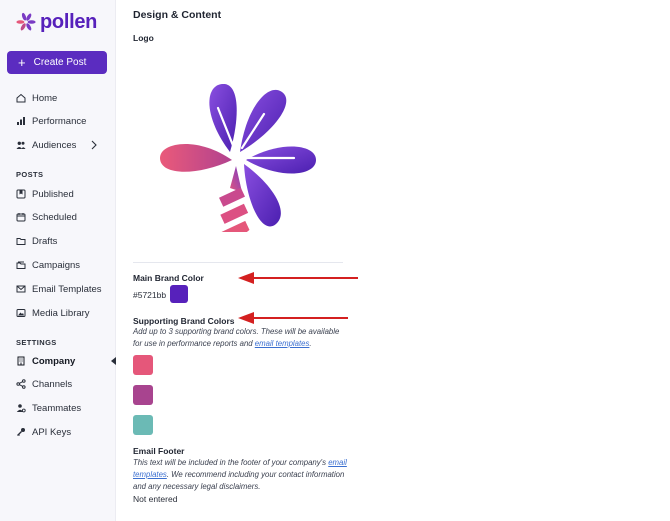  What do you see at coordinates (45, 98) in the screenshot?
I see `sidebar-item-label: Home` at bounding box center [45, 98].